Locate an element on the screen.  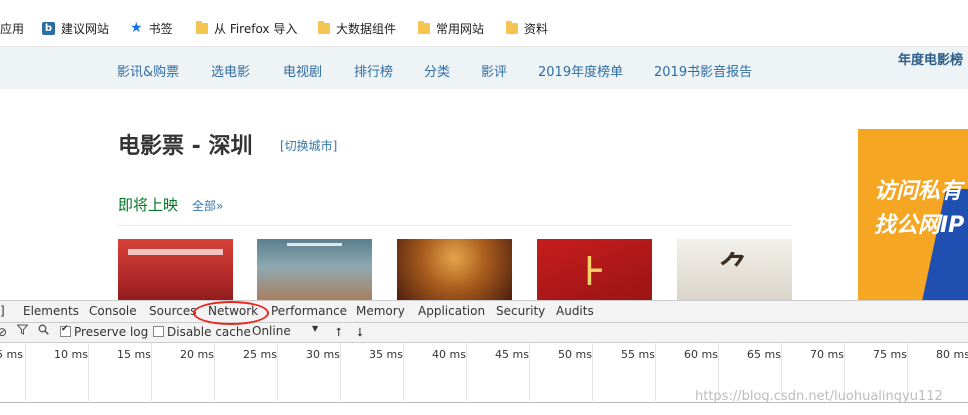
nav-item-reviews: 影评 is located at coordinates (494, 70).